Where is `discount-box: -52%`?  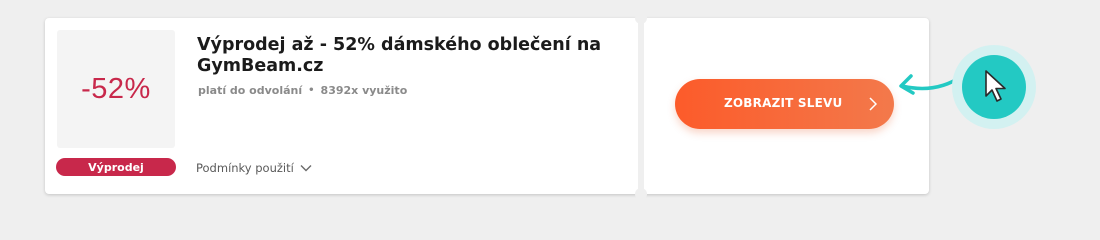
discount-box: -52% is located at coordinates (116, 89).